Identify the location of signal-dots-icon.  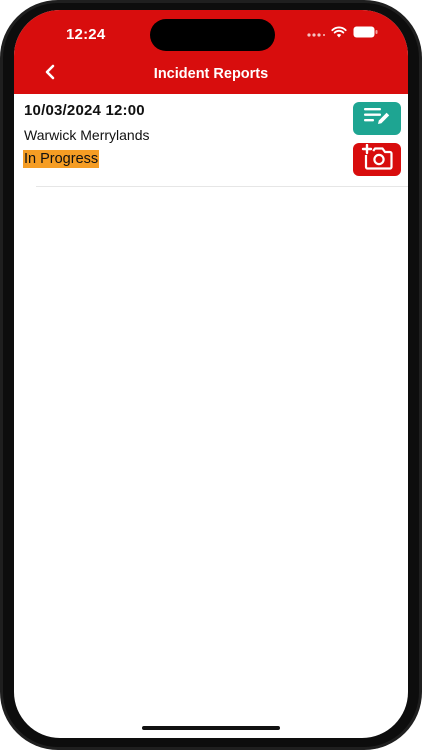
(316, 34).